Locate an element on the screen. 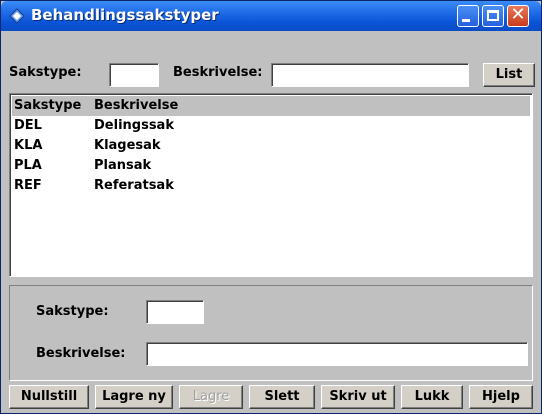  search-beskrivelse-input is located at coordinates (370, 75).